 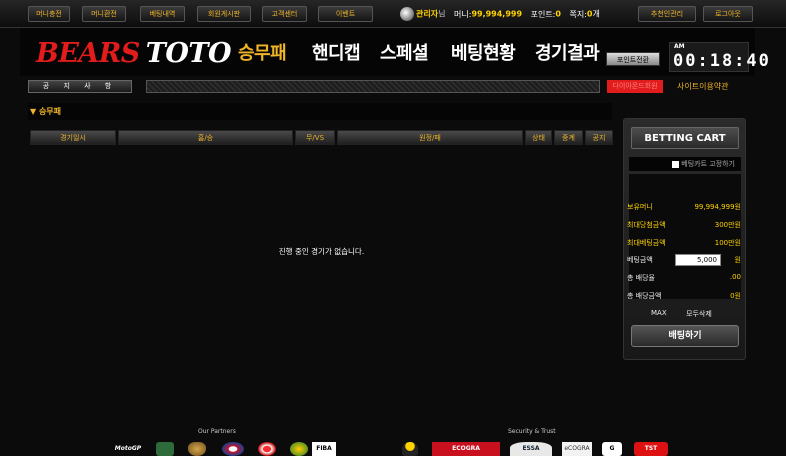 What do you see at coordinates (538, 137) in the screenshot?
I see `col-status: 상태` at bounding box center [538, 137].